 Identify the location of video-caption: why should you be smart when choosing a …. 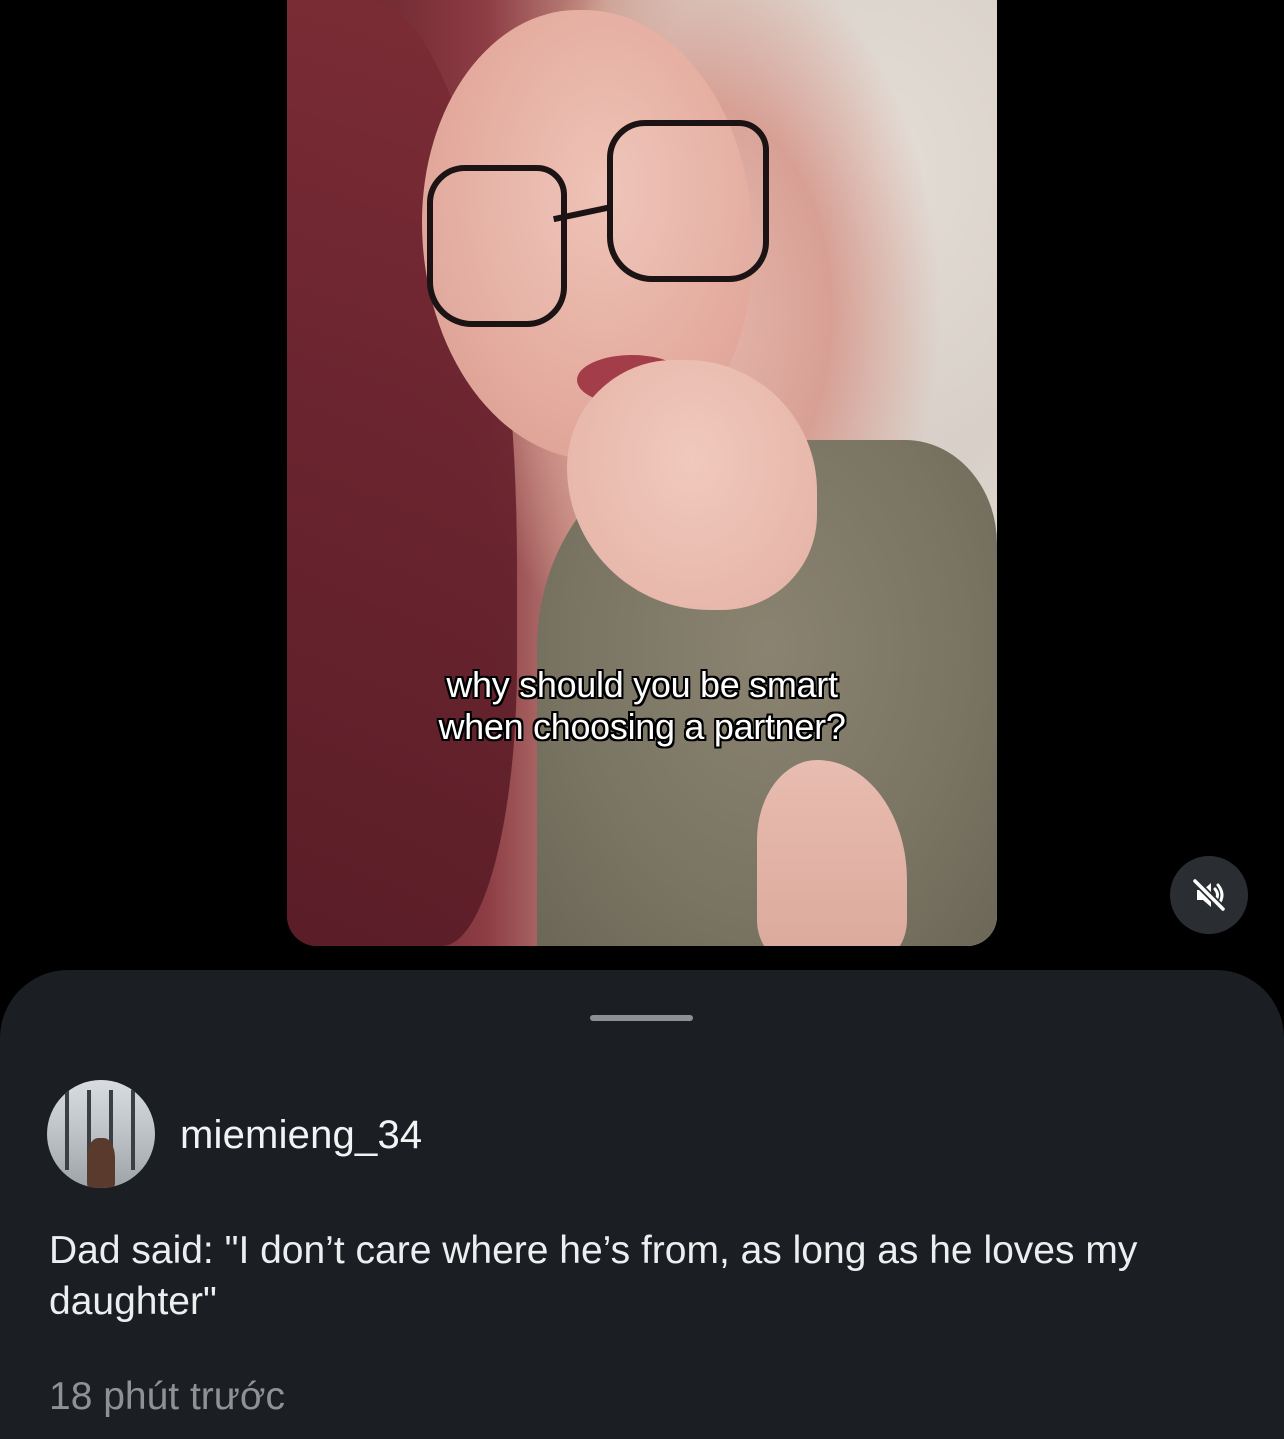
(642, 706).